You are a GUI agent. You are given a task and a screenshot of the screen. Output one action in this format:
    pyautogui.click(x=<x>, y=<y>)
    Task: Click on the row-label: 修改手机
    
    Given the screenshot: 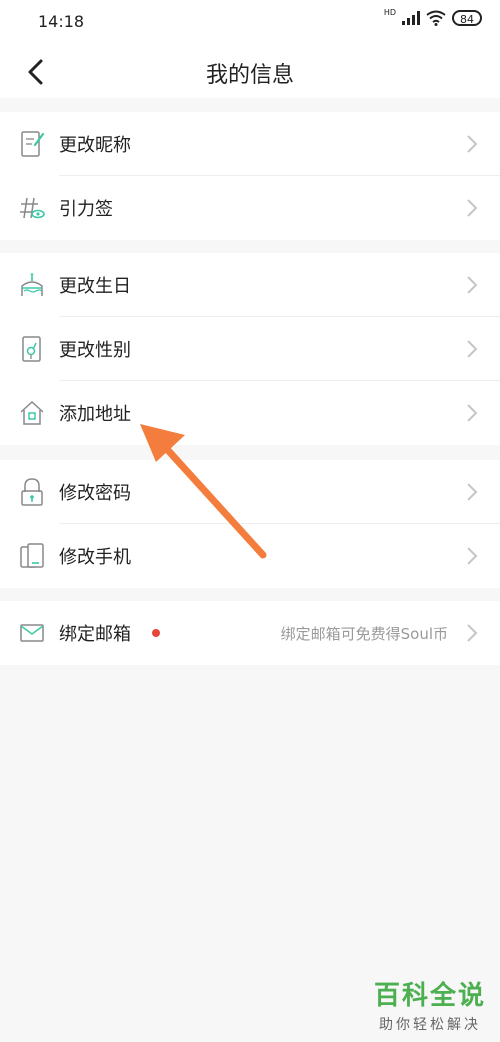 What is the action you would take?
    pyautogui.click(x=95, y=557)
    